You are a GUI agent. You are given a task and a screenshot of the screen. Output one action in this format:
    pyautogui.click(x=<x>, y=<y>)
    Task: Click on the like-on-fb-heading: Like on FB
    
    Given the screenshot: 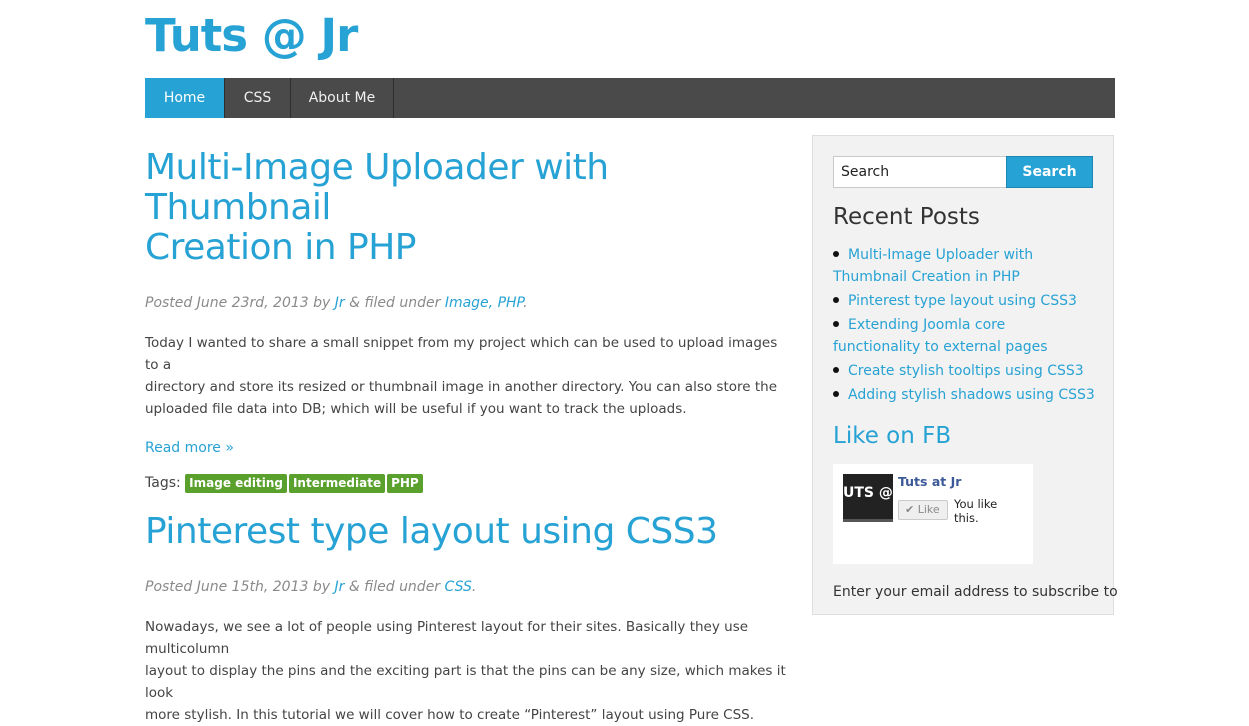 What is the action you would take?
    pyautogui.click(x=892, y=436)
    